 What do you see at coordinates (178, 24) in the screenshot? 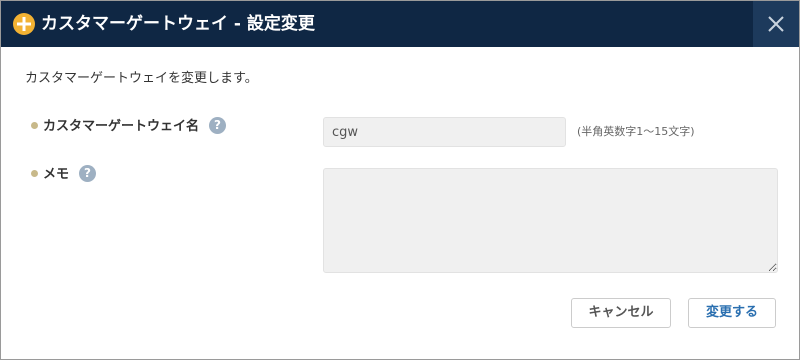
I see `dialog-title: カスタマーゲートウェイ - 設定変更` at bounding box center [178, 24].